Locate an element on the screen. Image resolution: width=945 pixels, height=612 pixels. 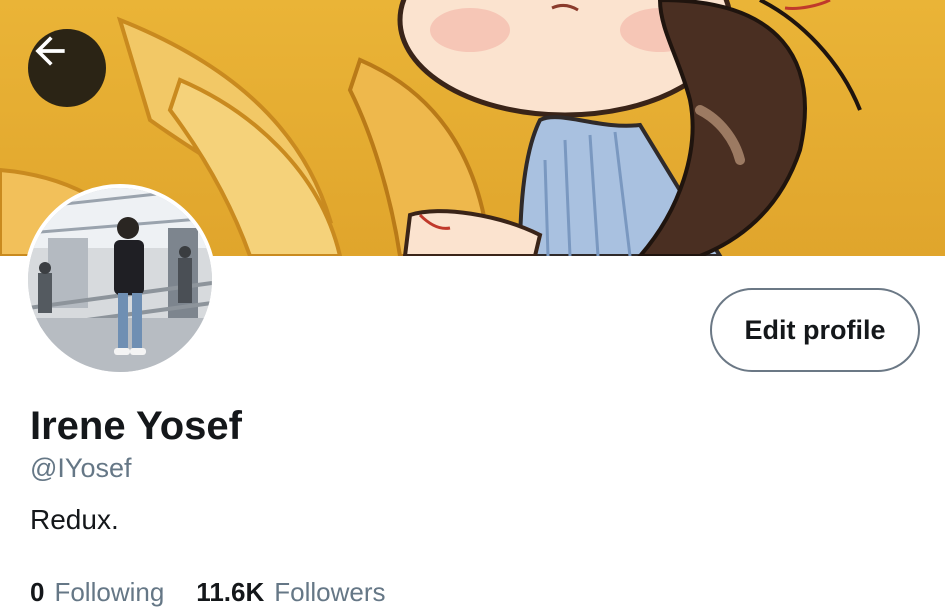
followers-count: 11.6K is located at coordinates (230, 592).